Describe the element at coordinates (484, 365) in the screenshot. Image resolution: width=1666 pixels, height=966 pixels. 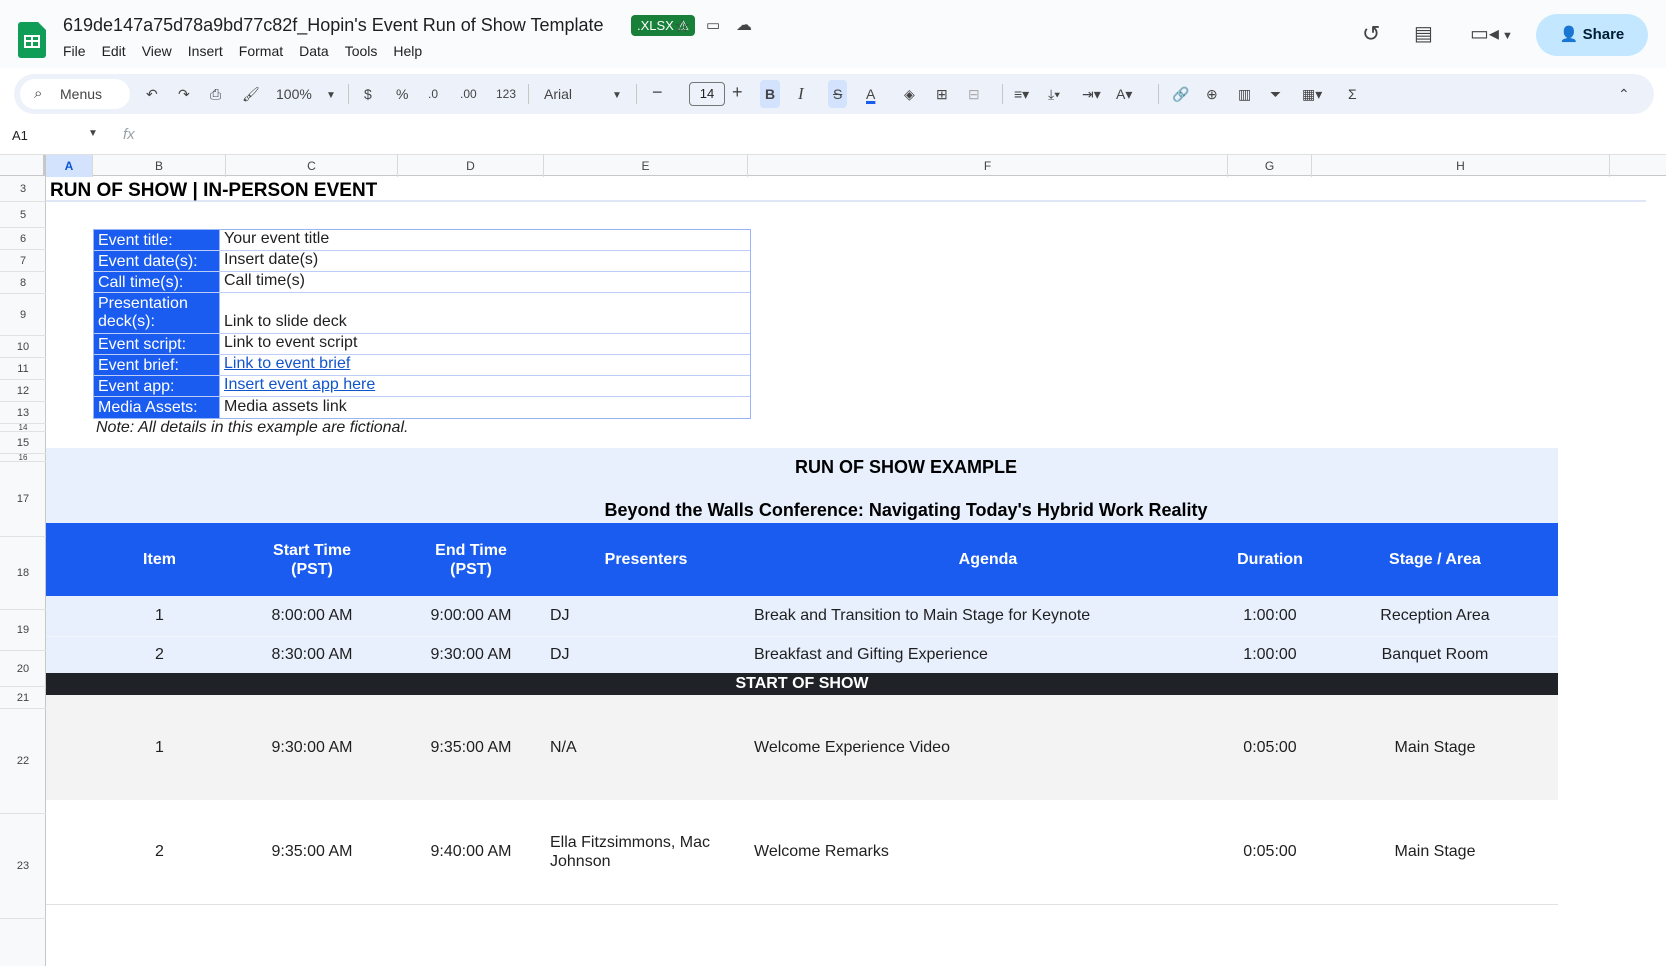
I see `event-brief-link: Link to event brief` at that location.